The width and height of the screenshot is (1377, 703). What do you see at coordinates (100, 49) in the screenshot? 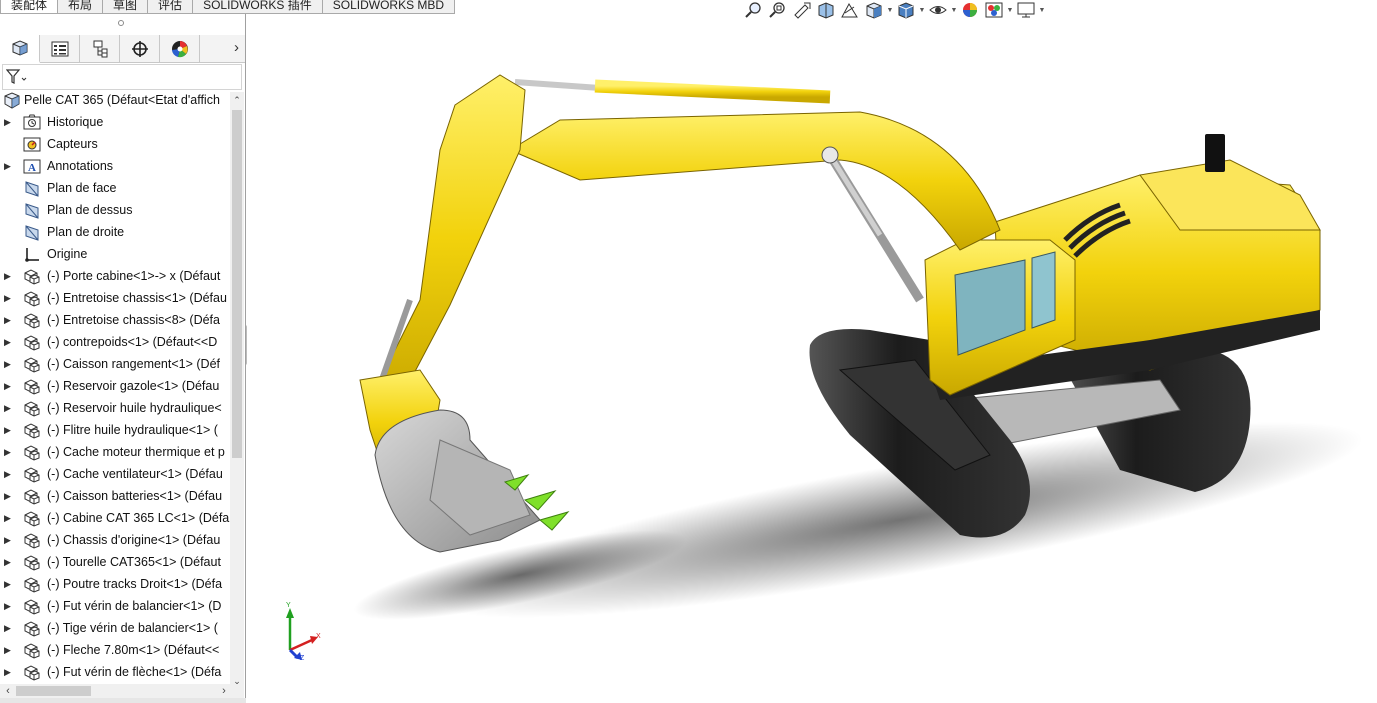
I see `tab-configuration-manager` at bounding box center [100, 49].